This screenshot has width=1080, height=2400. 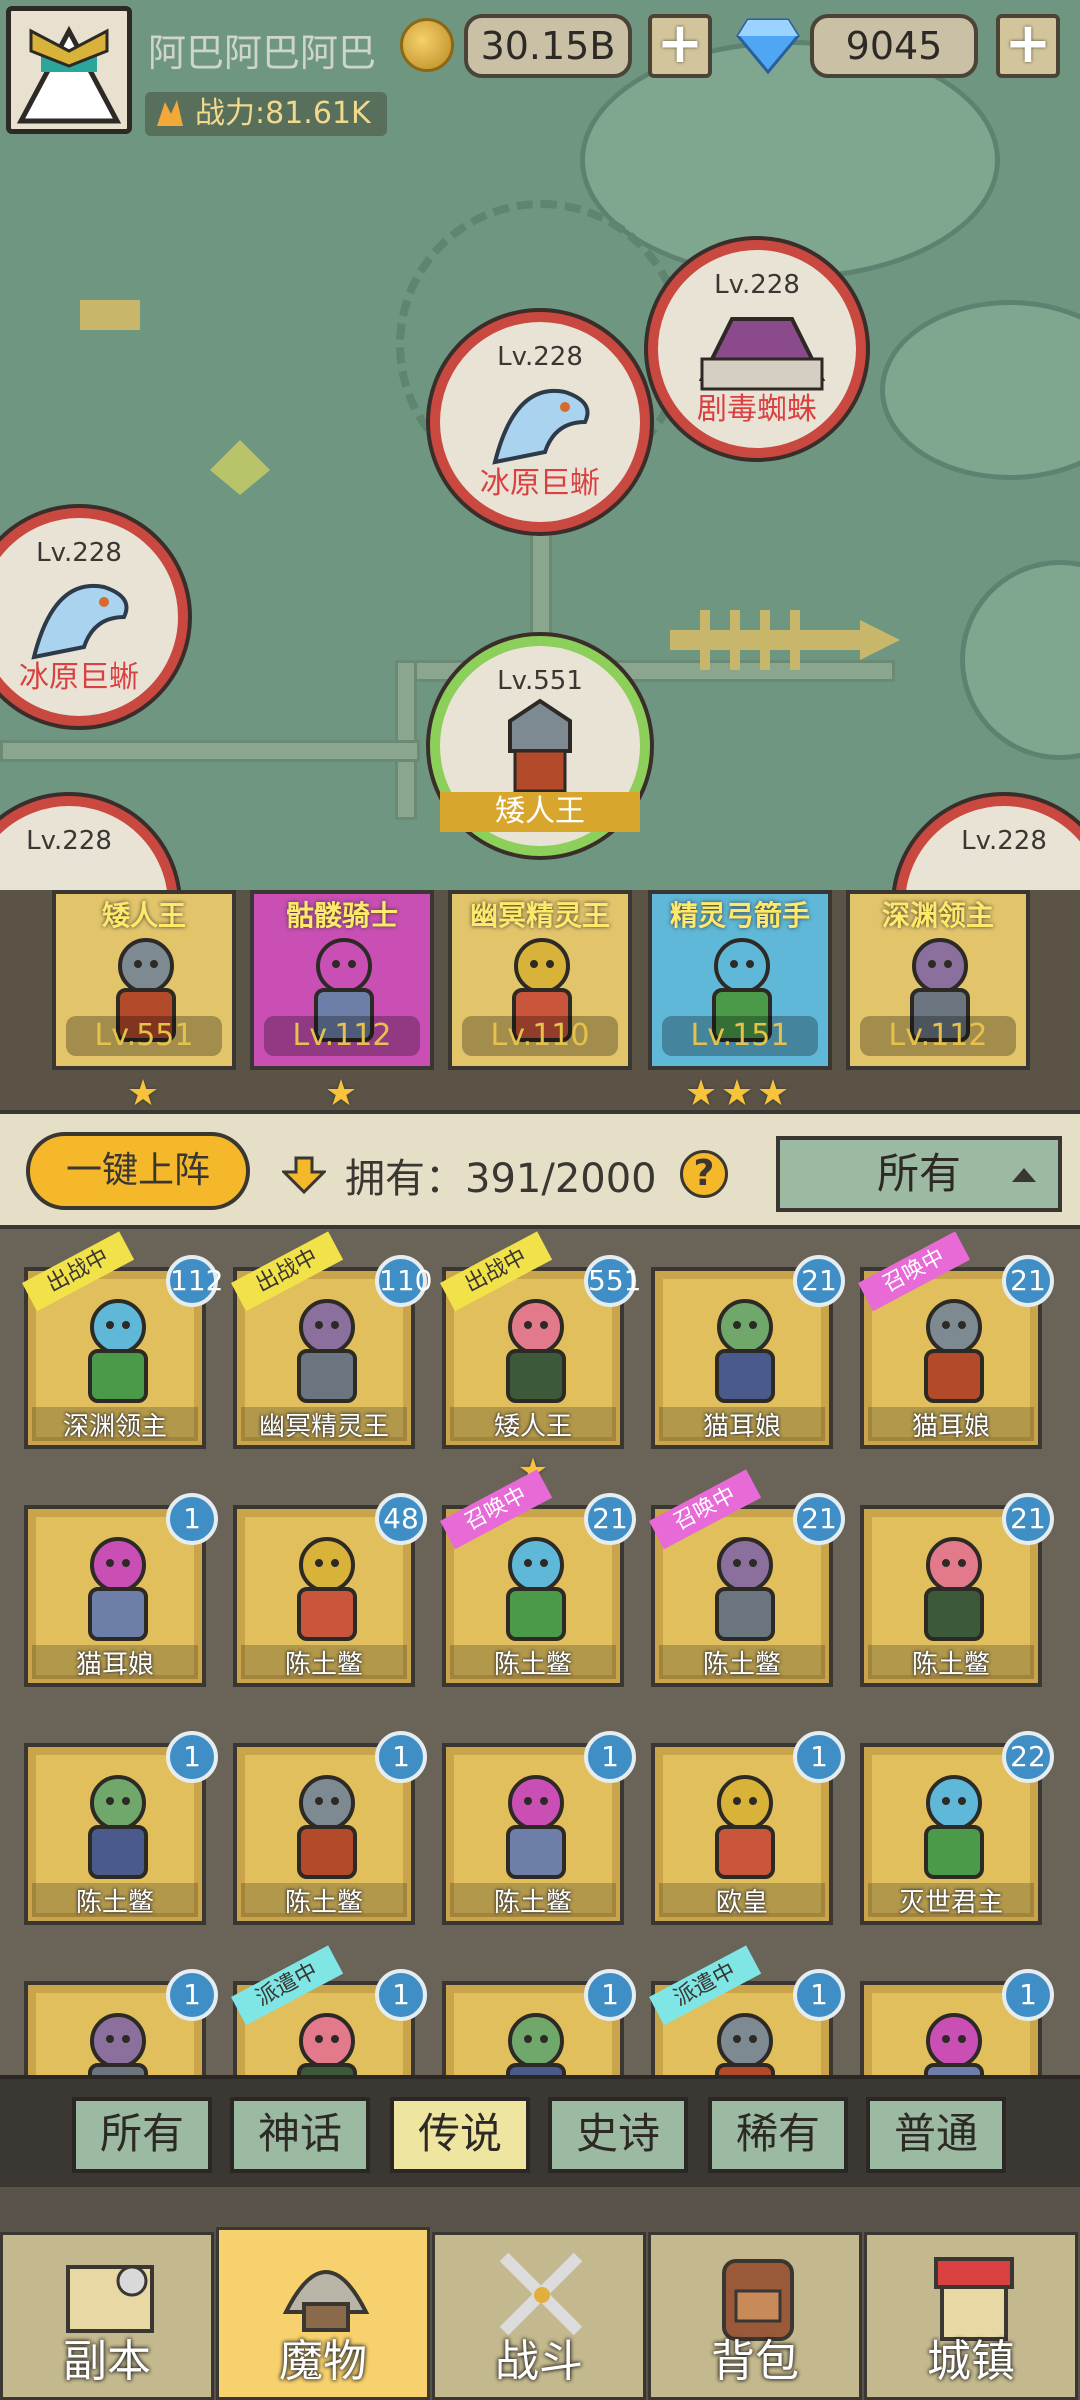 What do you see at coordinates (138, 1171) in the screenshot?
I see `auto-deploy-button: 一键上阵` at bounding box center [138, 1171].